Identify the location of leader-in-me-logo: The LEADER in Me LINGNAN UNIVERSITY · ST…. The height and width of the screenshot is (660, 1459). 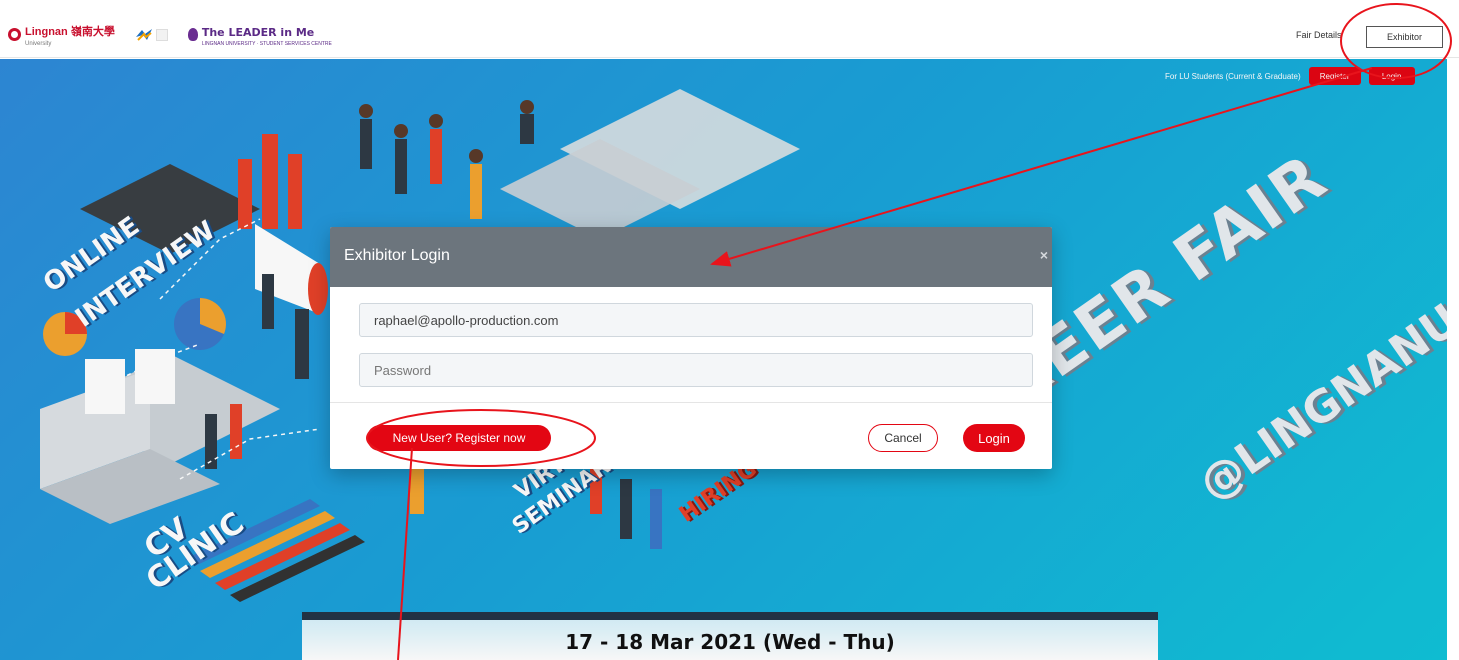
(259, 35).